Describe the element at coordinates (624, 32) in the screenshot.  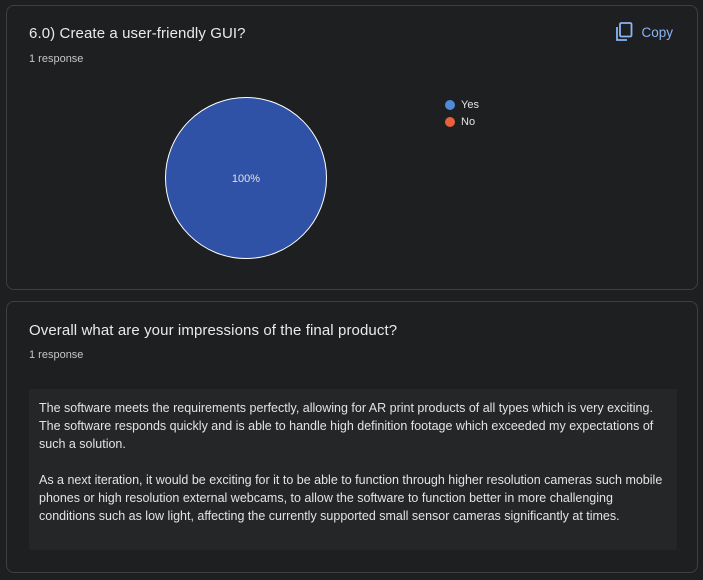
I see `copy-icon` at that location.